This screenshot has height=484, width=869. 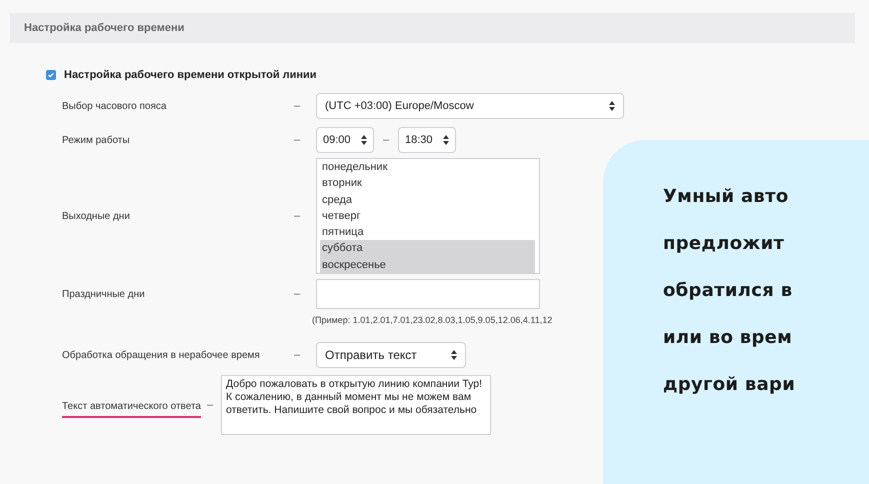 I want to click on day-option: пятница, so click(x=427, y=232).